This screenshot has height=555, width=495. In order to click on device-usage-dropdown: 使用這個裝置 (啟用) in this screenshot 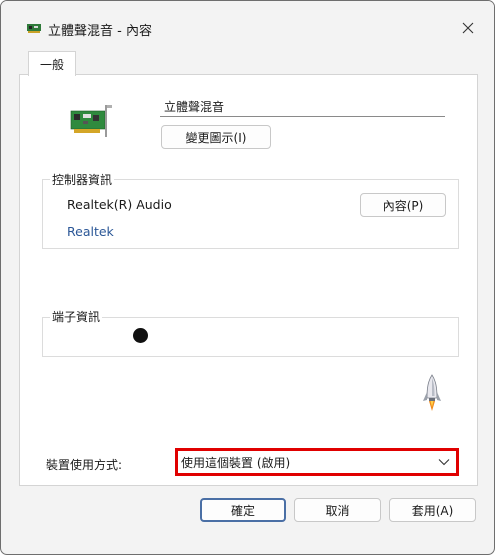, I will do `click(317, 462)`.